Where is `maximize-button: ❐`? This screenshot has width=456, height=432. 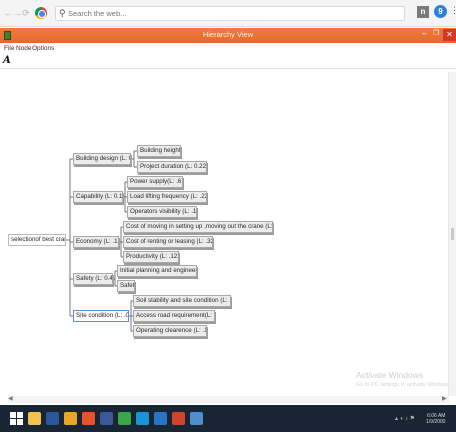 maximize-button: ❐ is located at coordinates (436, 33).